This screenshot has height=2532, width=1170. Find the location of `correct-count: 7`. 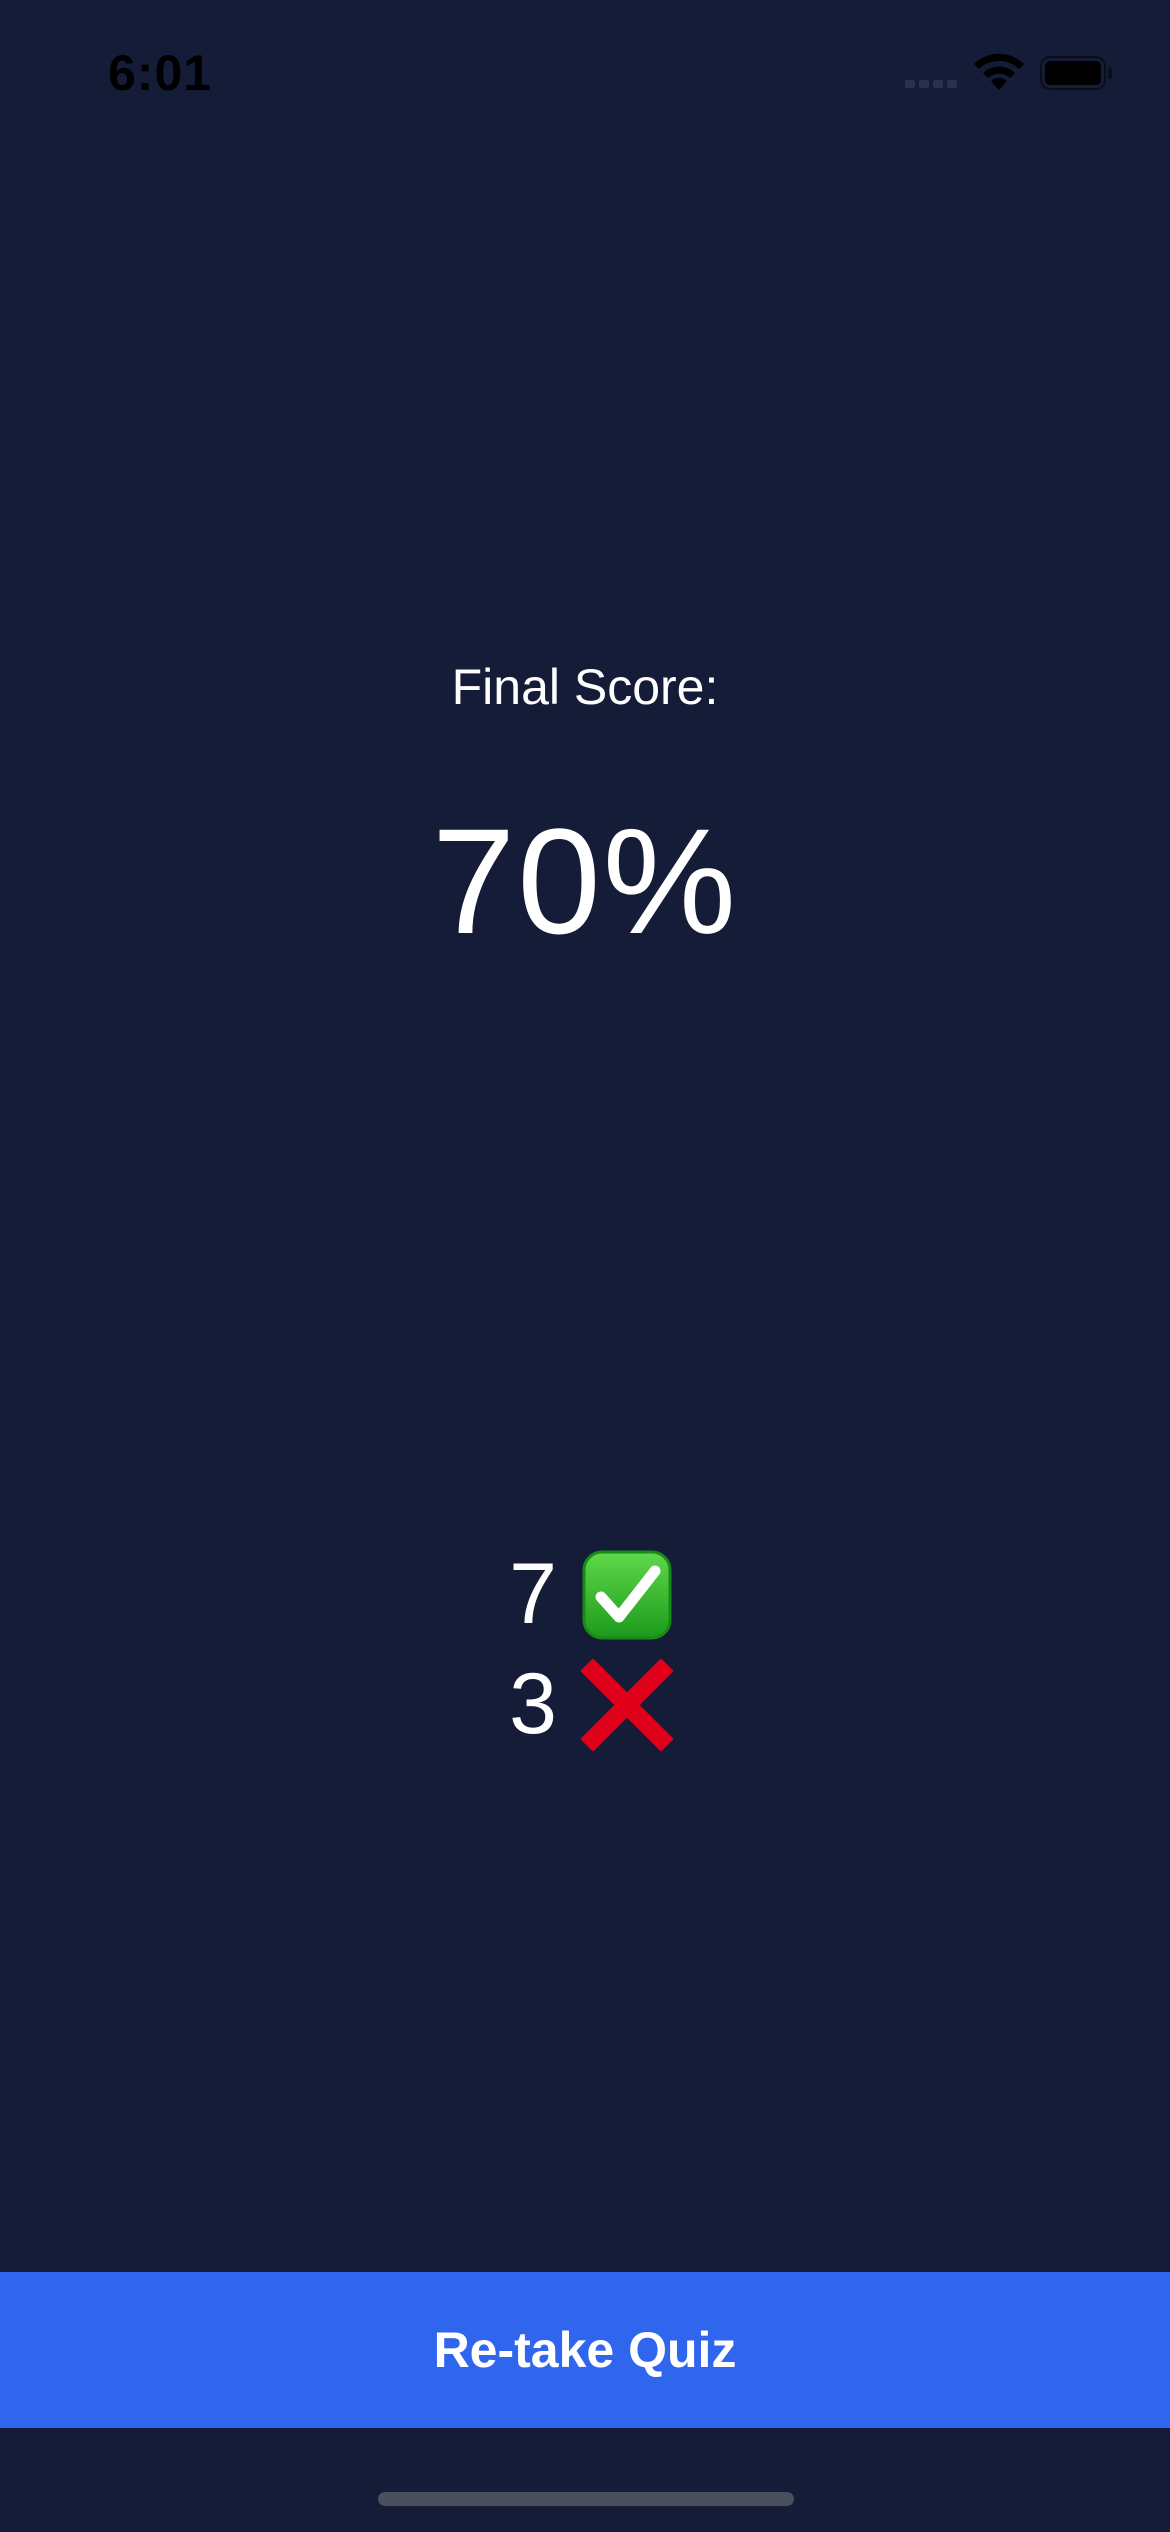

correct-count: 7 is located at coordinates (533, 1594).